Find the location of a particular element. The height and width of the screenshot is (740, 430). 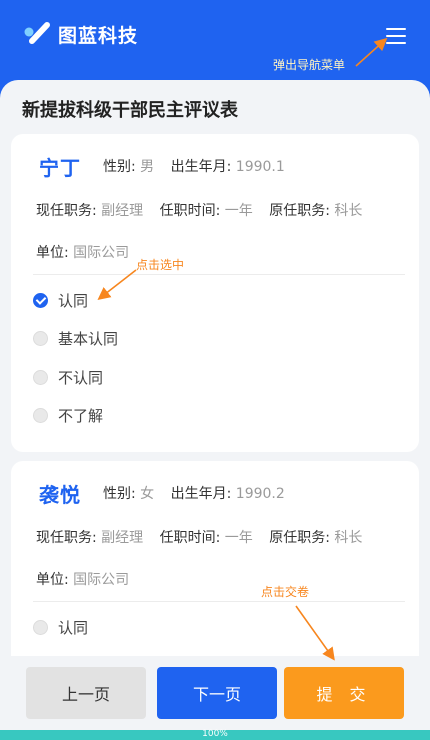

option-disagree: 不认同 is located at coordinates (68, 377).